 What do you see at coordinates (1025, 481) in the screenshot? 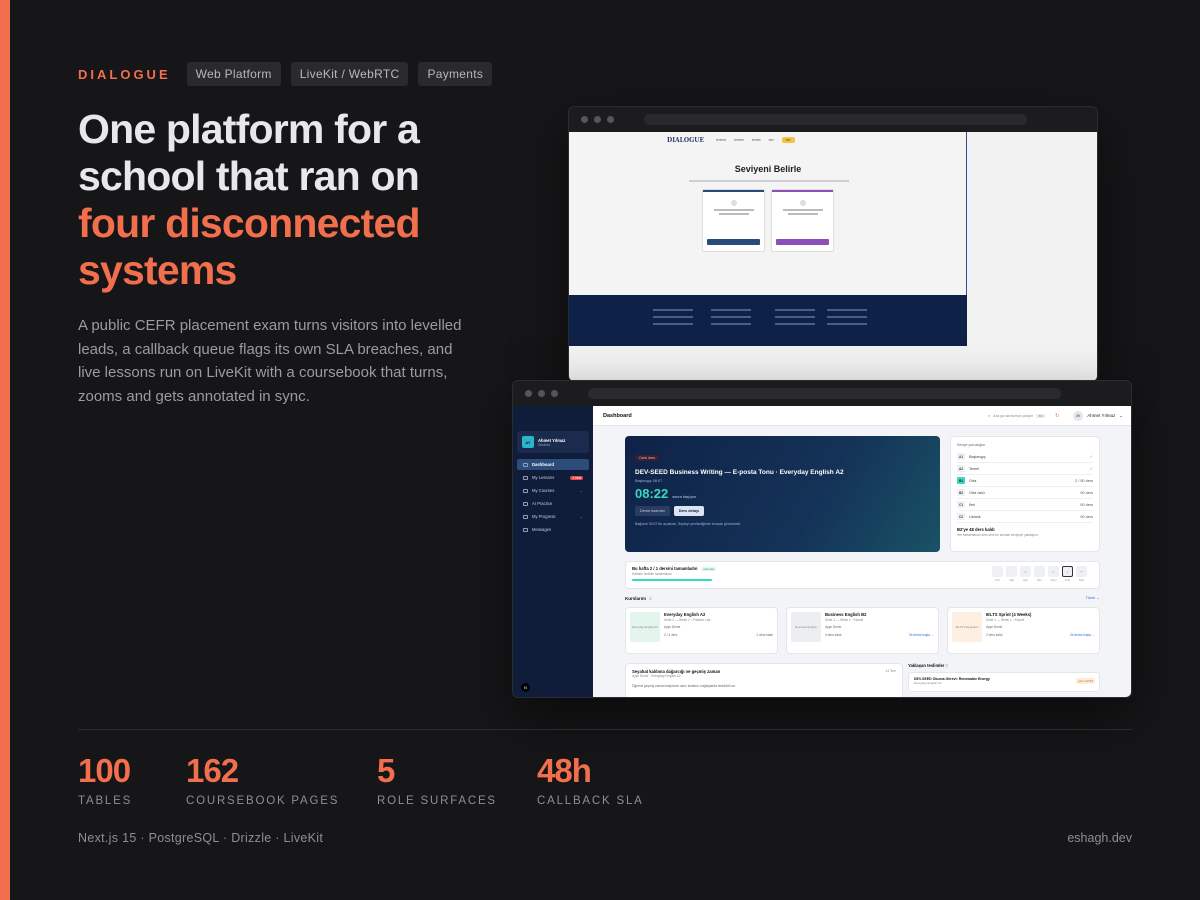
I see `level-row-current: B1 Orta 2 / 50 ders` at bounding box center [1025, 481].